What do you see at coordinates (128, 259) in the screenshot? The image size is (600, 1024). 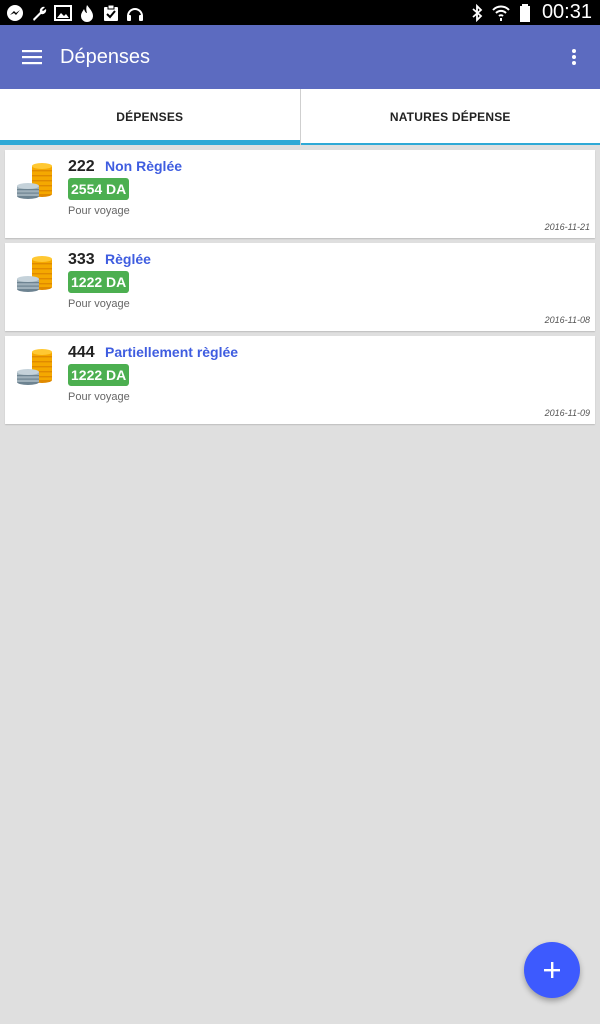 I see `expense-status: Règlée` at bounding box center [128, 259].